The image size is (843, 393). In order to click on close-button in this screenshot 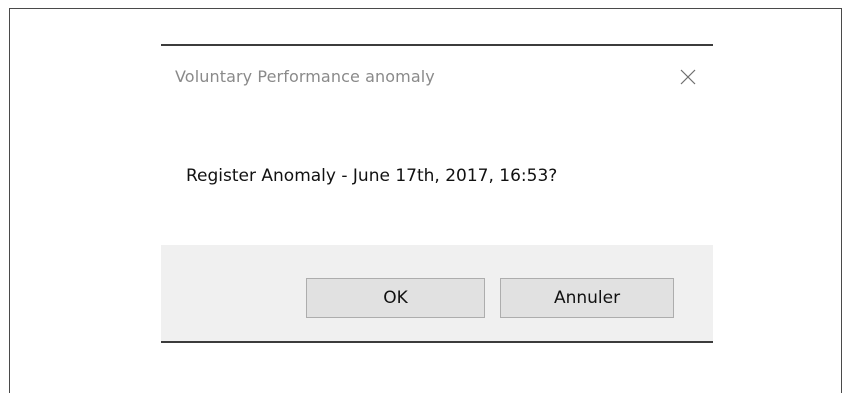, I will do `click(688, 77)`.